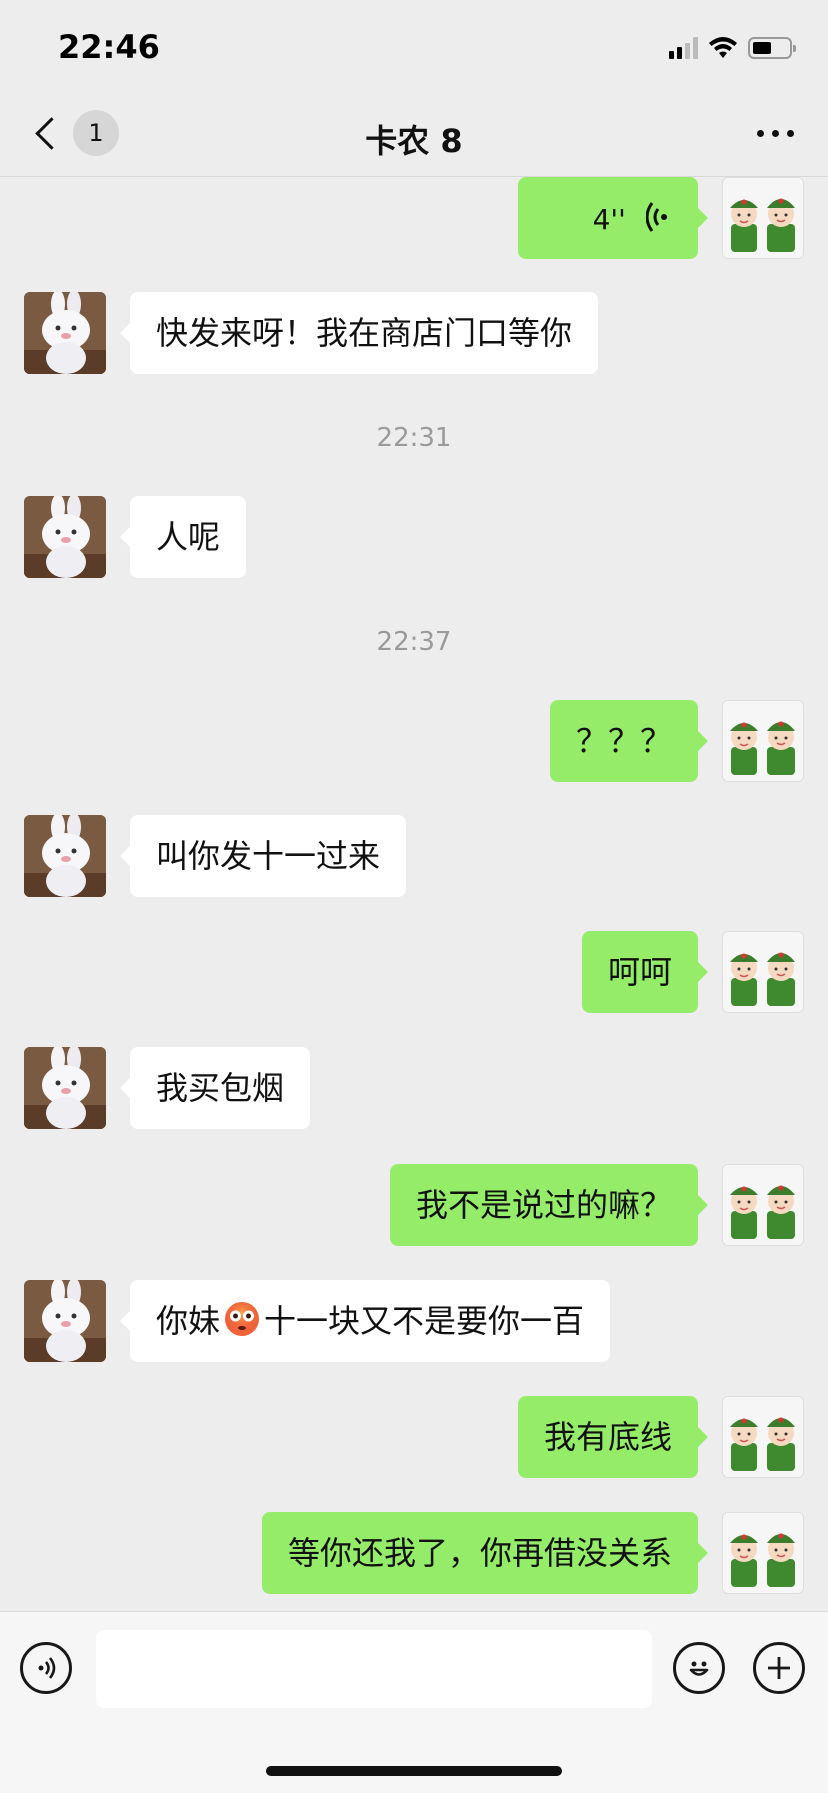 This screenshot has width=828, height=1793. I want to click on status-icons, so click(732, 48).